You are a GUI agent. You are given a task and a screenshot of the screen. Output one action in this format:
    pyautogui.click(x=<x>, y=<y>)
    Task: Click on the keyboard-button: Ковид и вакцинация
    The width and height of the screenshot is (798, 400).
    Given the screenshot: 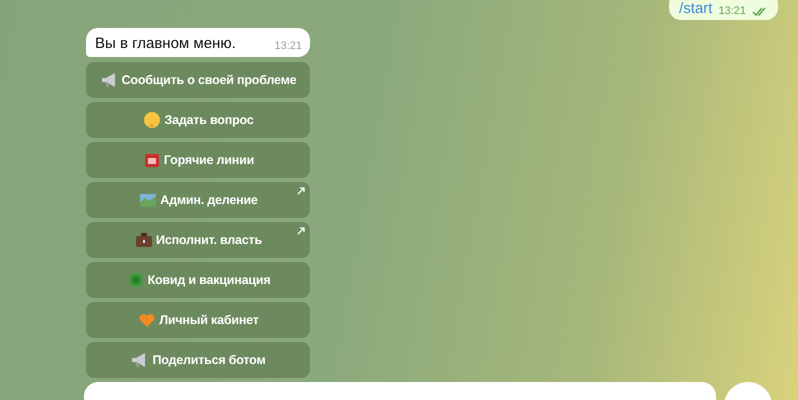 What is the action you would take?
    pyautogui.click(x=198, y=280)
    